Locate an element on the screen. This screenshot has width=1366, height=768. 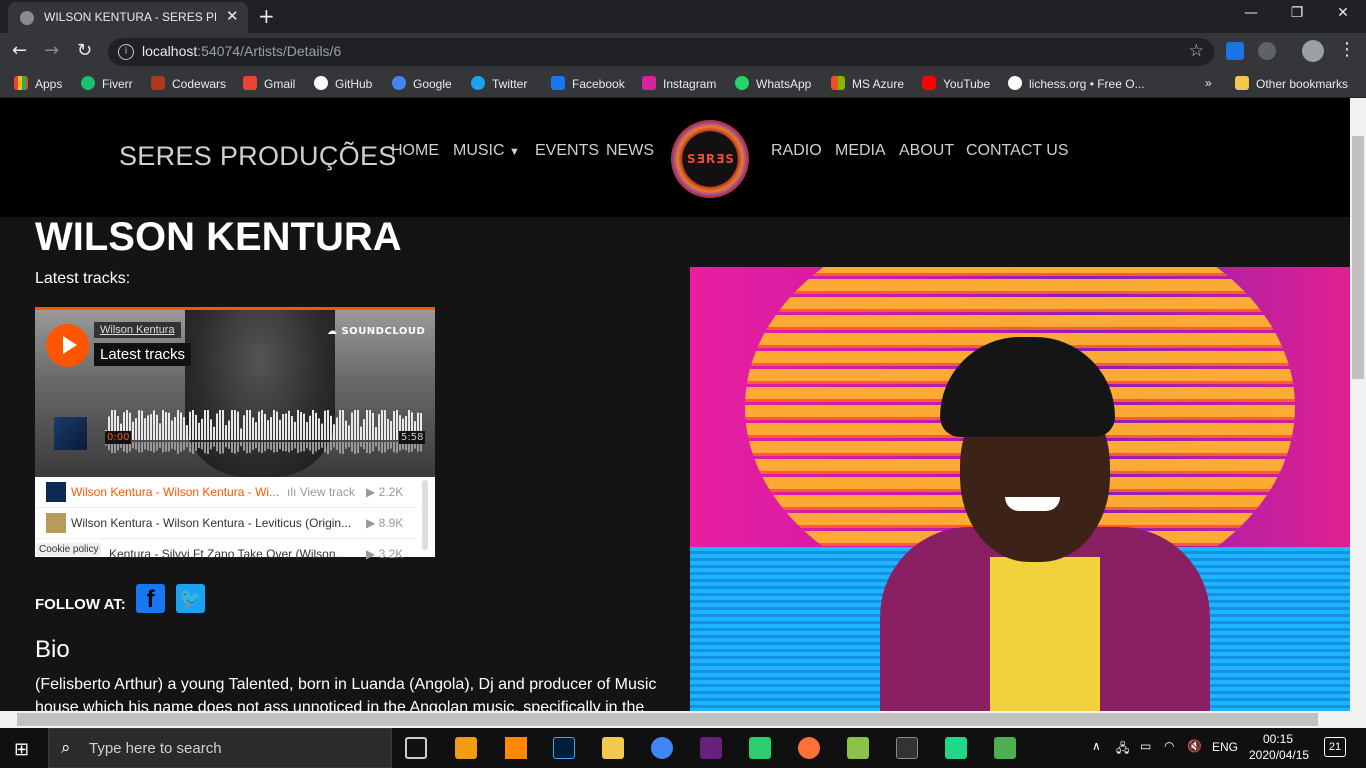
language-indicator: ENG is located at coordinates (1225, 747).